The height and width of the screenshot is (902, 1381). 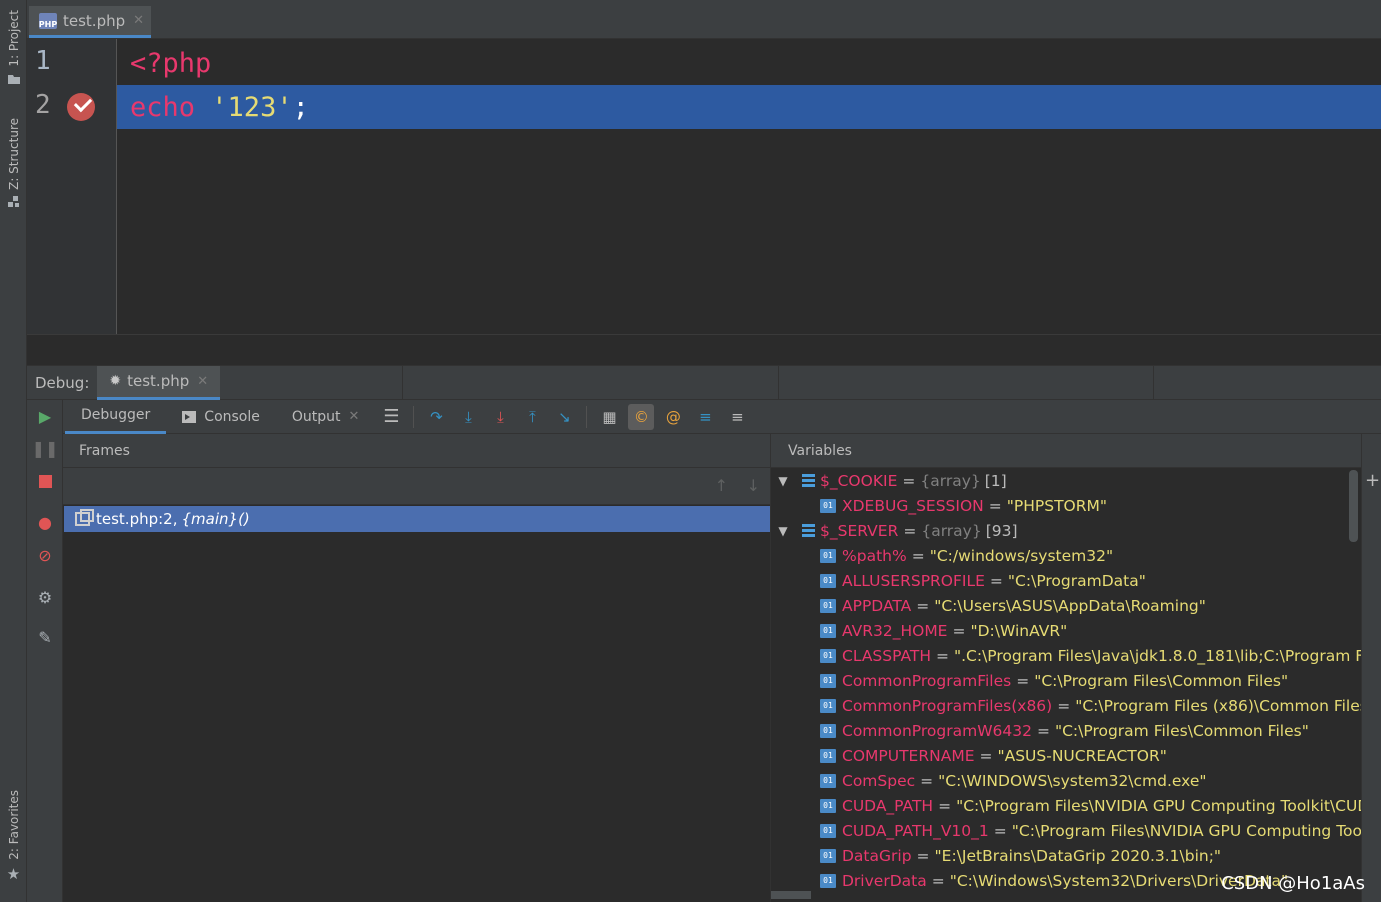 What do you see at coordinates (45, 597) in the screenshot?
I see `settings-icon: ⚙` at bounding box center [45, 597].